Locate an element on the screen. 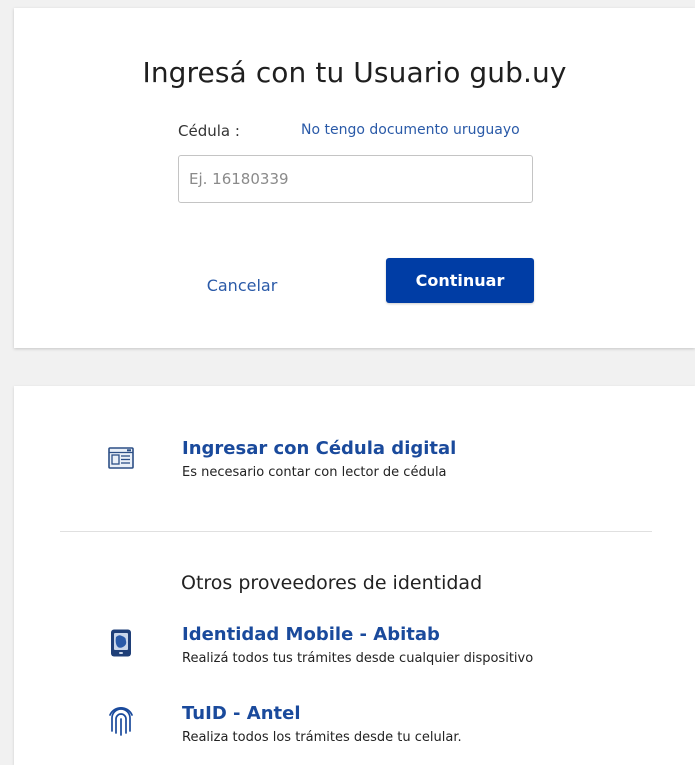 The width and height of the screenshot is (695, 765). section-divider is located at coordinates (356, 531).